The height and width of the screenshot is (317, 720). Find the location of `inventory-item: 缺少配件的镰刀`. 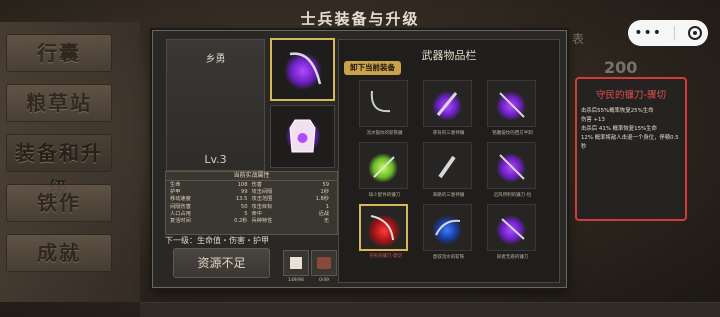

inventory-item: 缺少配件的镰刀 is located at coordinates (383, 170).